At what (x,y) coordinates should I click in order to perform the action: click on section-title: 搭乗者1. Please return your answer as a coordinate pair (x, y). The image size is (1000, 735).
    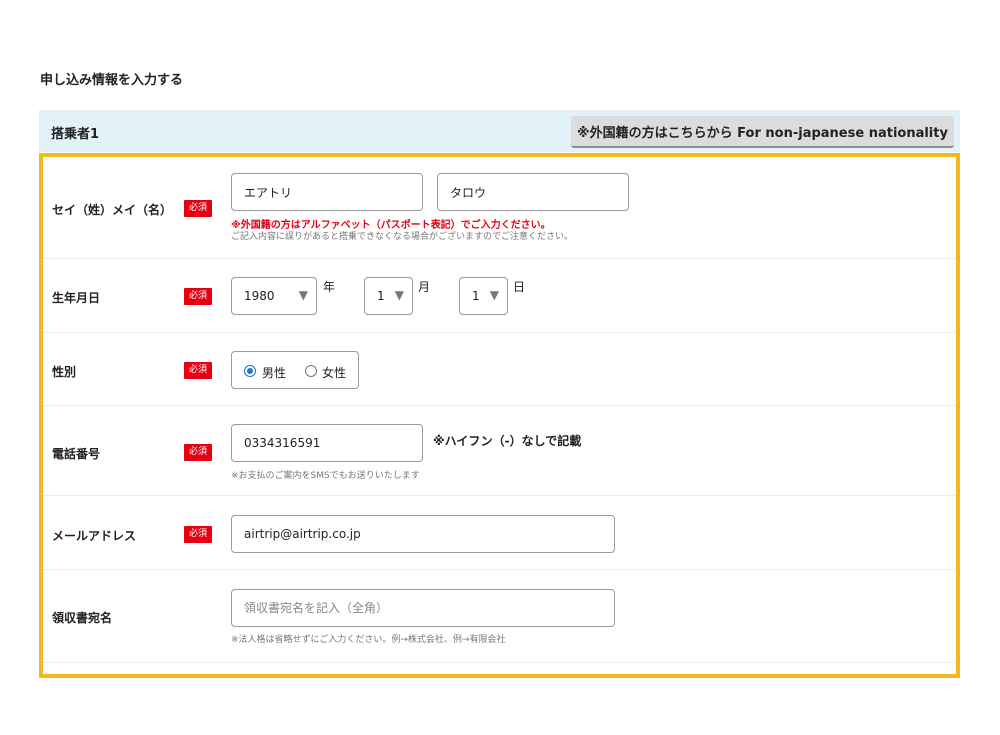
    Looking at the image, I should click on (75, 134).